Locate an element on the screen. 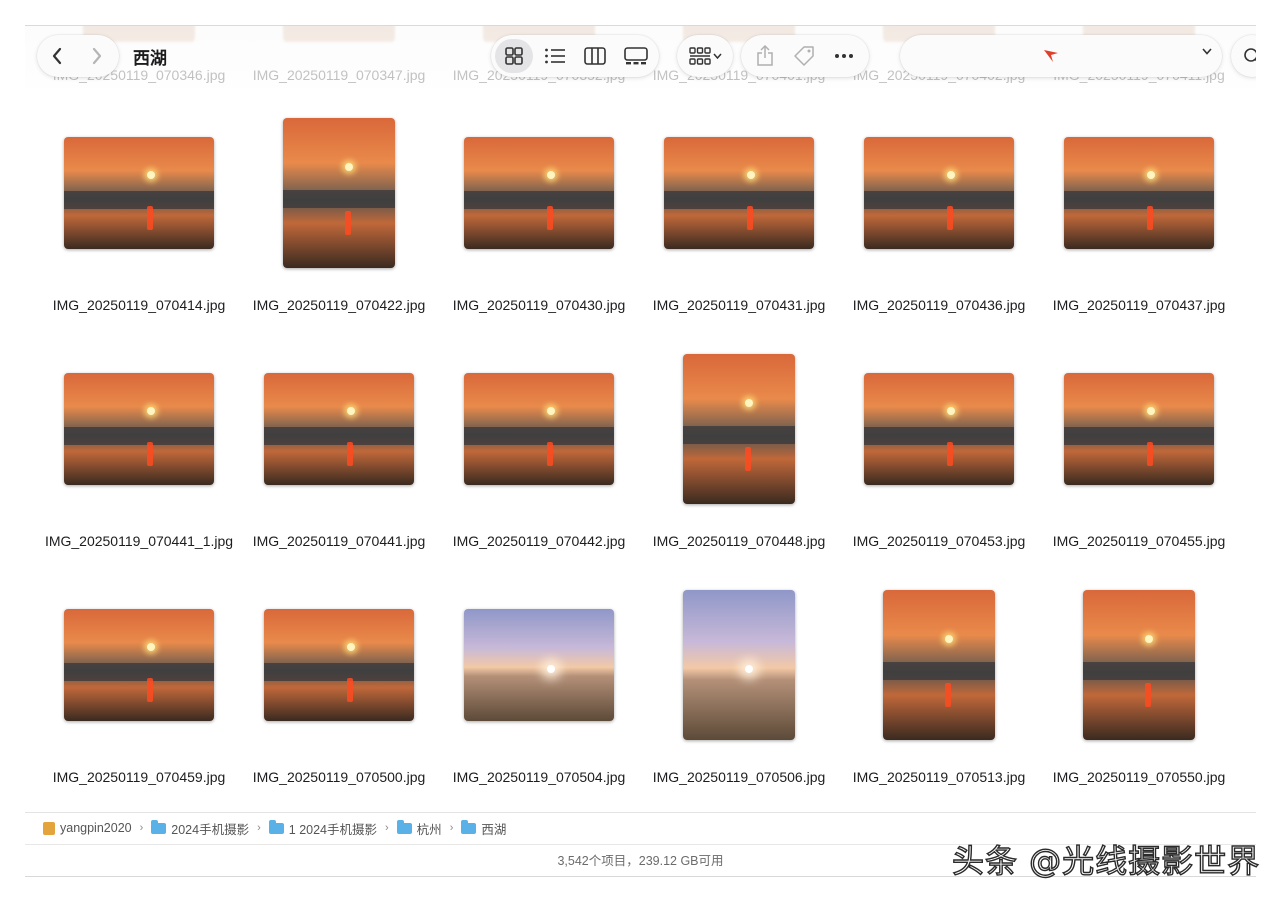  file-item: IMG_20250119_070550.jpg is located at coordinates (1139, 698).